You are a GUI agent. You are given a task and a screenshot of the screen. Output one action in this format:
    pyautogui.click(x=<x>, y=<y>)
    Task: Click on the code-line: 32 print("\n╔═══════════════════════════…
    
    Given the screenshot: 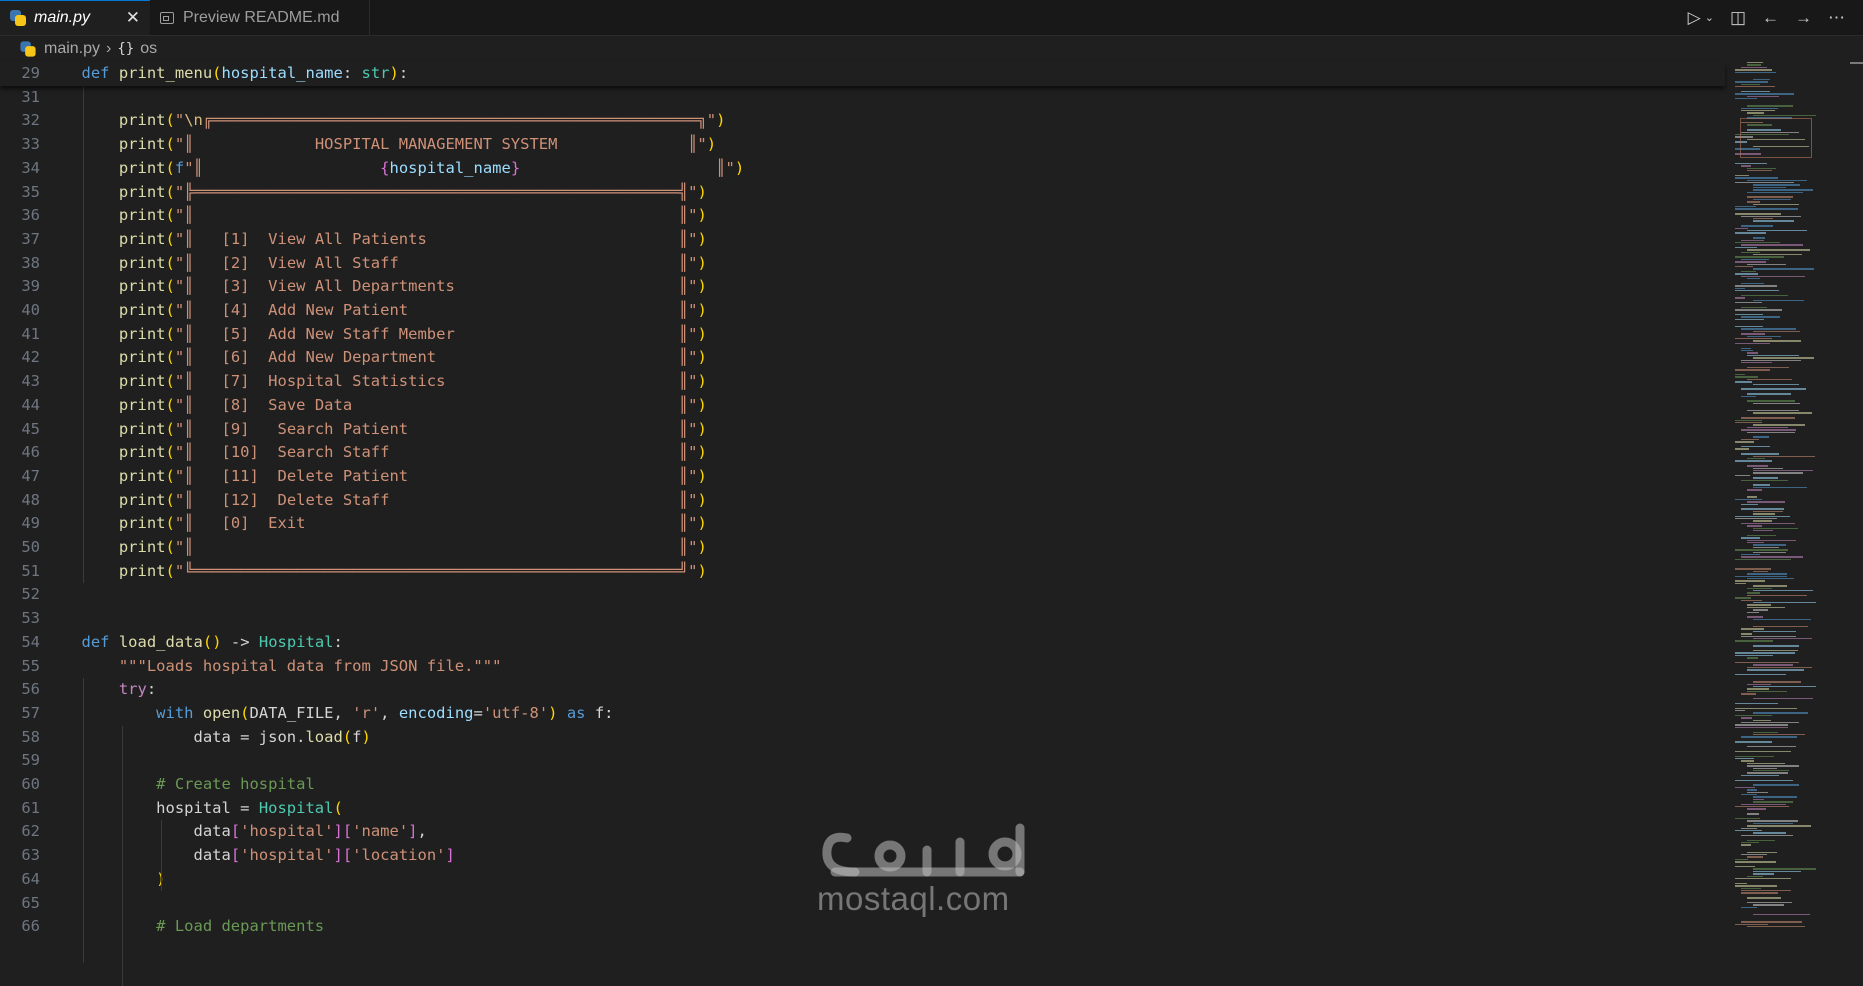 What is the action you would take?
    pyautogui.click(x=862, y=121)
    